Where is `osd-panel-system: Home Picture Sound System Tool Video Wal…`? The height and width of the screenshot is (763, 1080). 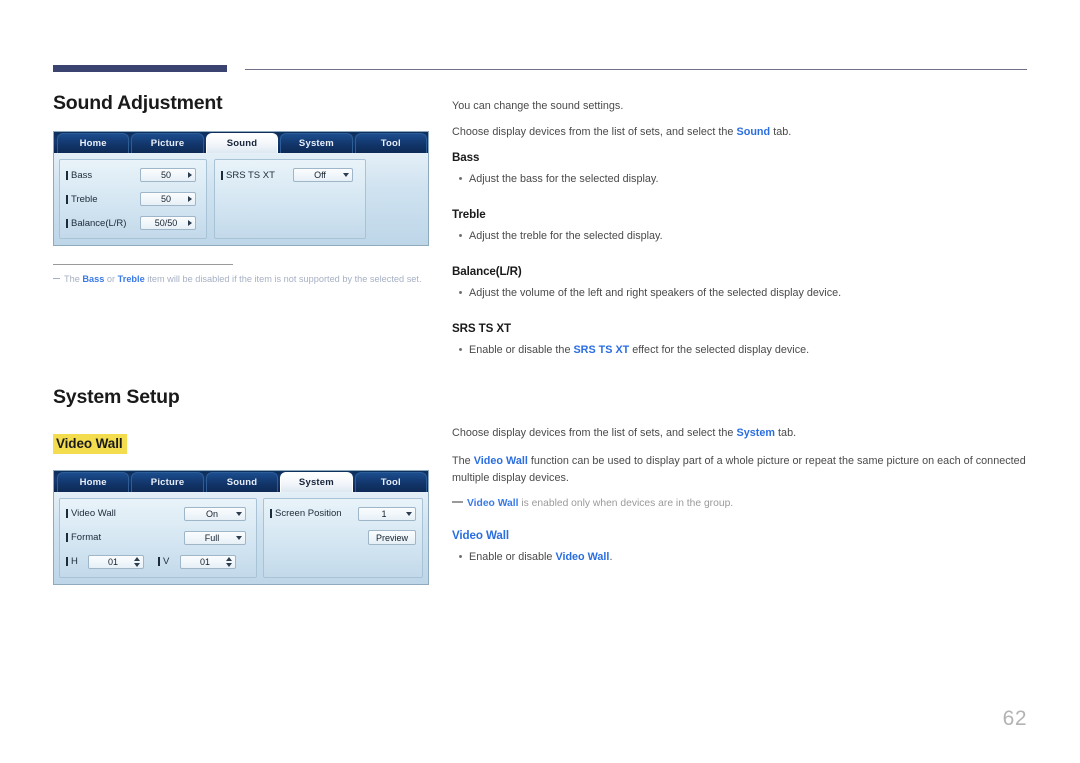 osd-panel-system: Home Picture Sound System Tool Video Wal… is located at coordinates (241, 527).